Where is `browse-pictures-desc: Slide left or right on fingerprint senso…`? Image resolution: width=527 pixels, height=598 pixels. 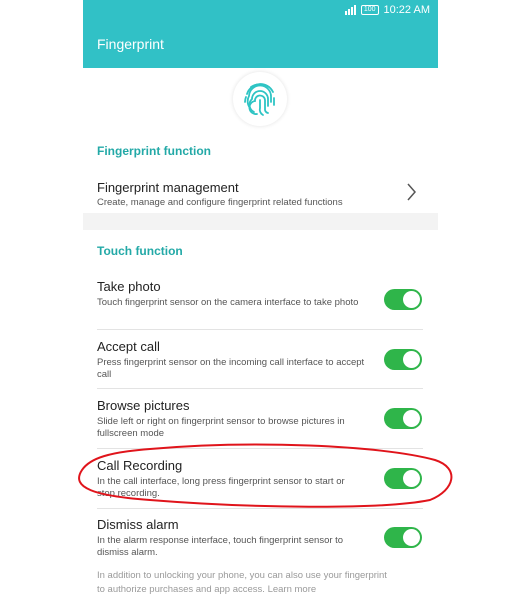
browse-pictures-desc: Slide left or right on fingerprint senso… is located at coordinates (221, 427).